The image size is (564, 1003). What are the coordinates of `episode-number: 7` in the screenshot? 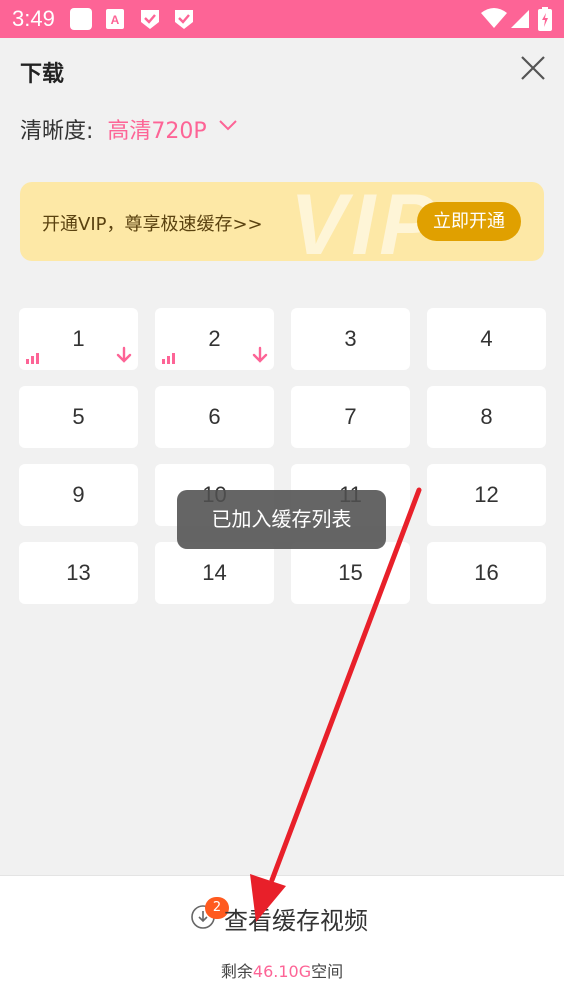 It's located at (350, 416).